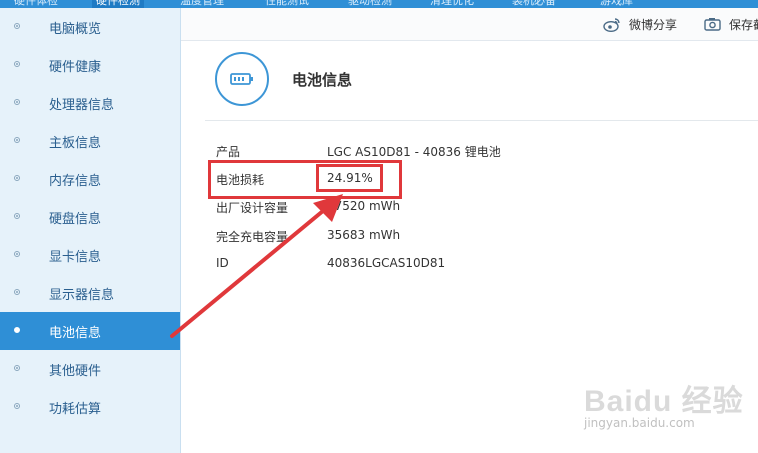 The image size is (758, 453). I want to click on save-screenshot-button: 保存截, so click(731, 24).